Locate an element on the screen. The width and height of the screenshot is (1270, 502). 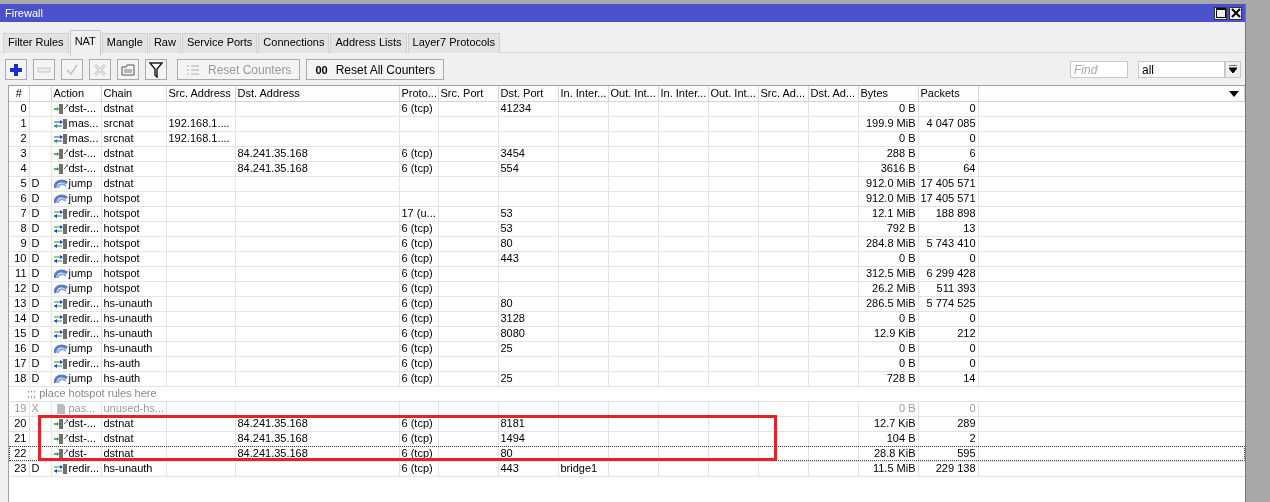
table-row: 1 mas... srcnat 192.168.1.... 199.9 MiB 4 047 085 is located at coordinates (627, 123).